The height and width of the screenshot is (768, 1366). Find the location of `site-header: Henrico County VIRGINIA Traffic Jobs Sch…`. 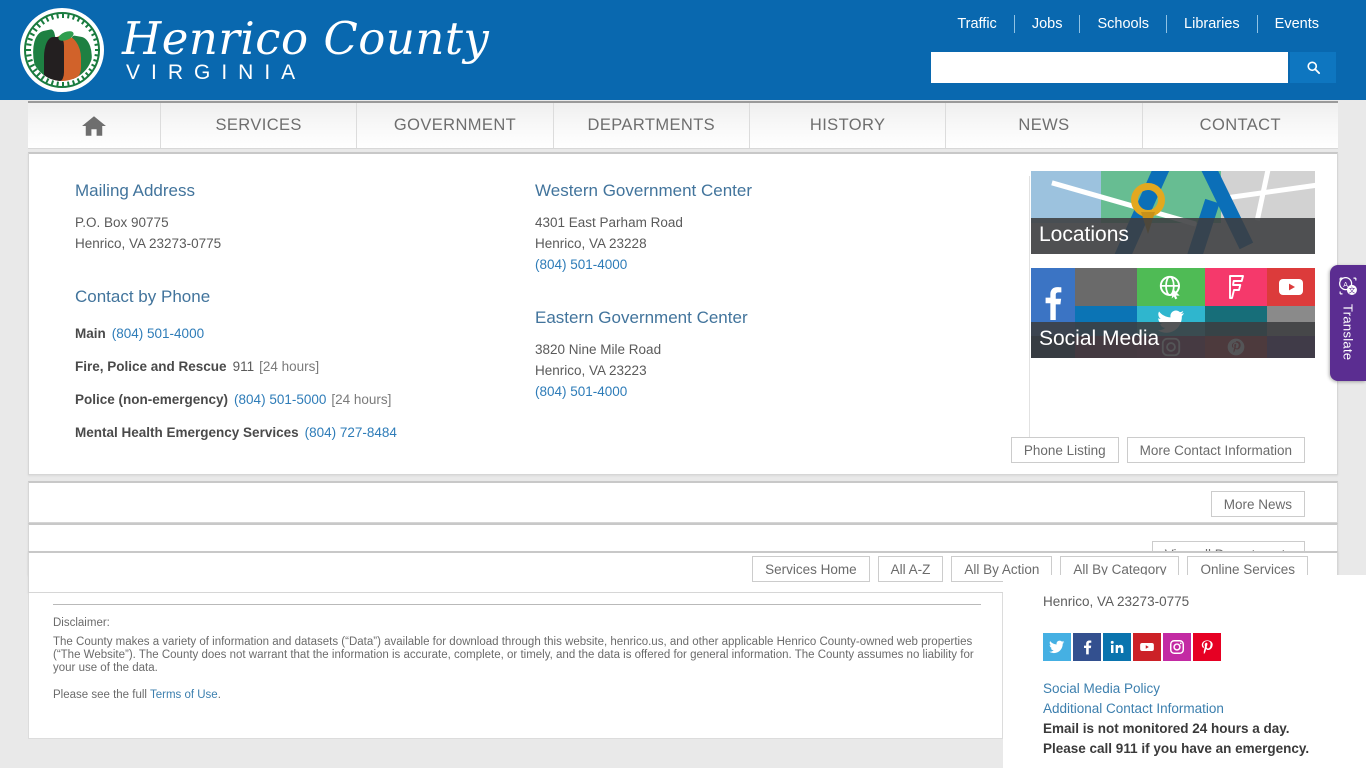

site-header: Henrico County VIRGINIA Traffic Jobs Sch… is located at coordinates (683, 50).